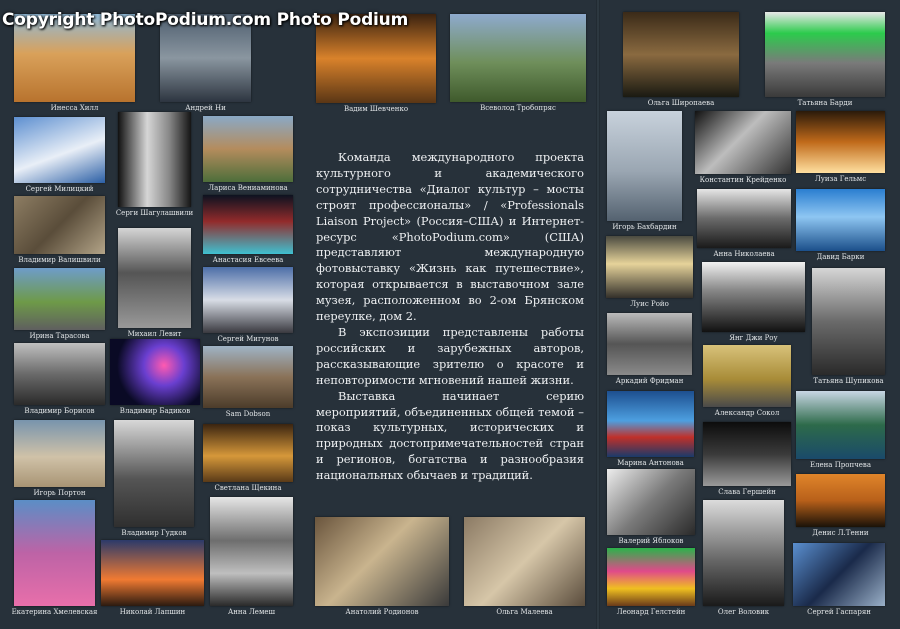 This screenshot has width=900, height=629. What do you see at coordinates (840, 257) in the screenshot?
I see `photo-author-caption: Давид Барки` at bounding box center [840, 257].